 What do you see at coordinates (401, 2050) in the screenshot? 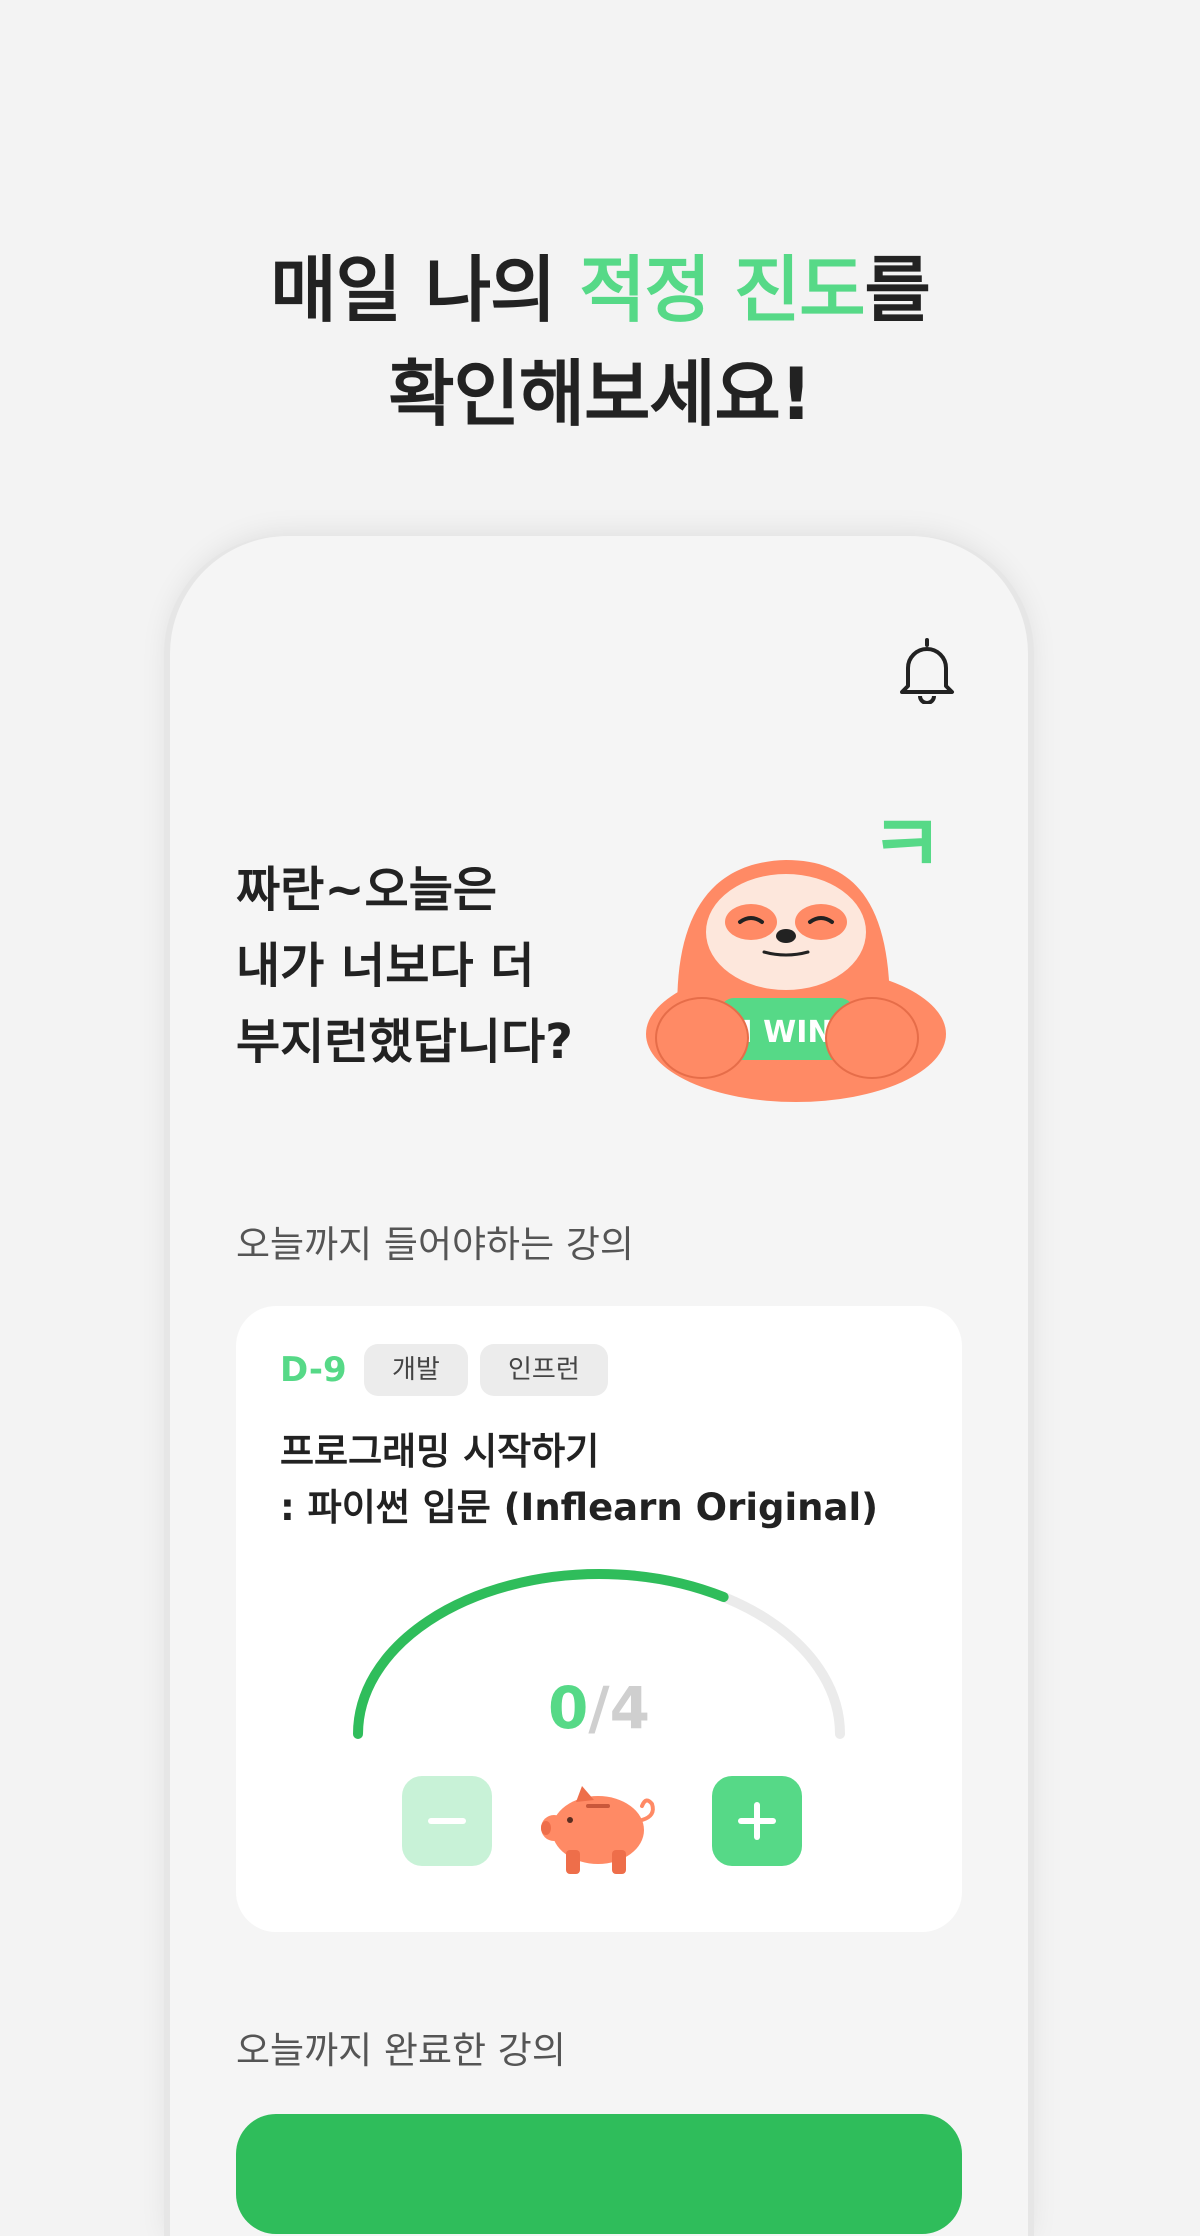
I see `section-label-completed: 오늘까지 완료한 강의` at bounding box center [401, 2050].